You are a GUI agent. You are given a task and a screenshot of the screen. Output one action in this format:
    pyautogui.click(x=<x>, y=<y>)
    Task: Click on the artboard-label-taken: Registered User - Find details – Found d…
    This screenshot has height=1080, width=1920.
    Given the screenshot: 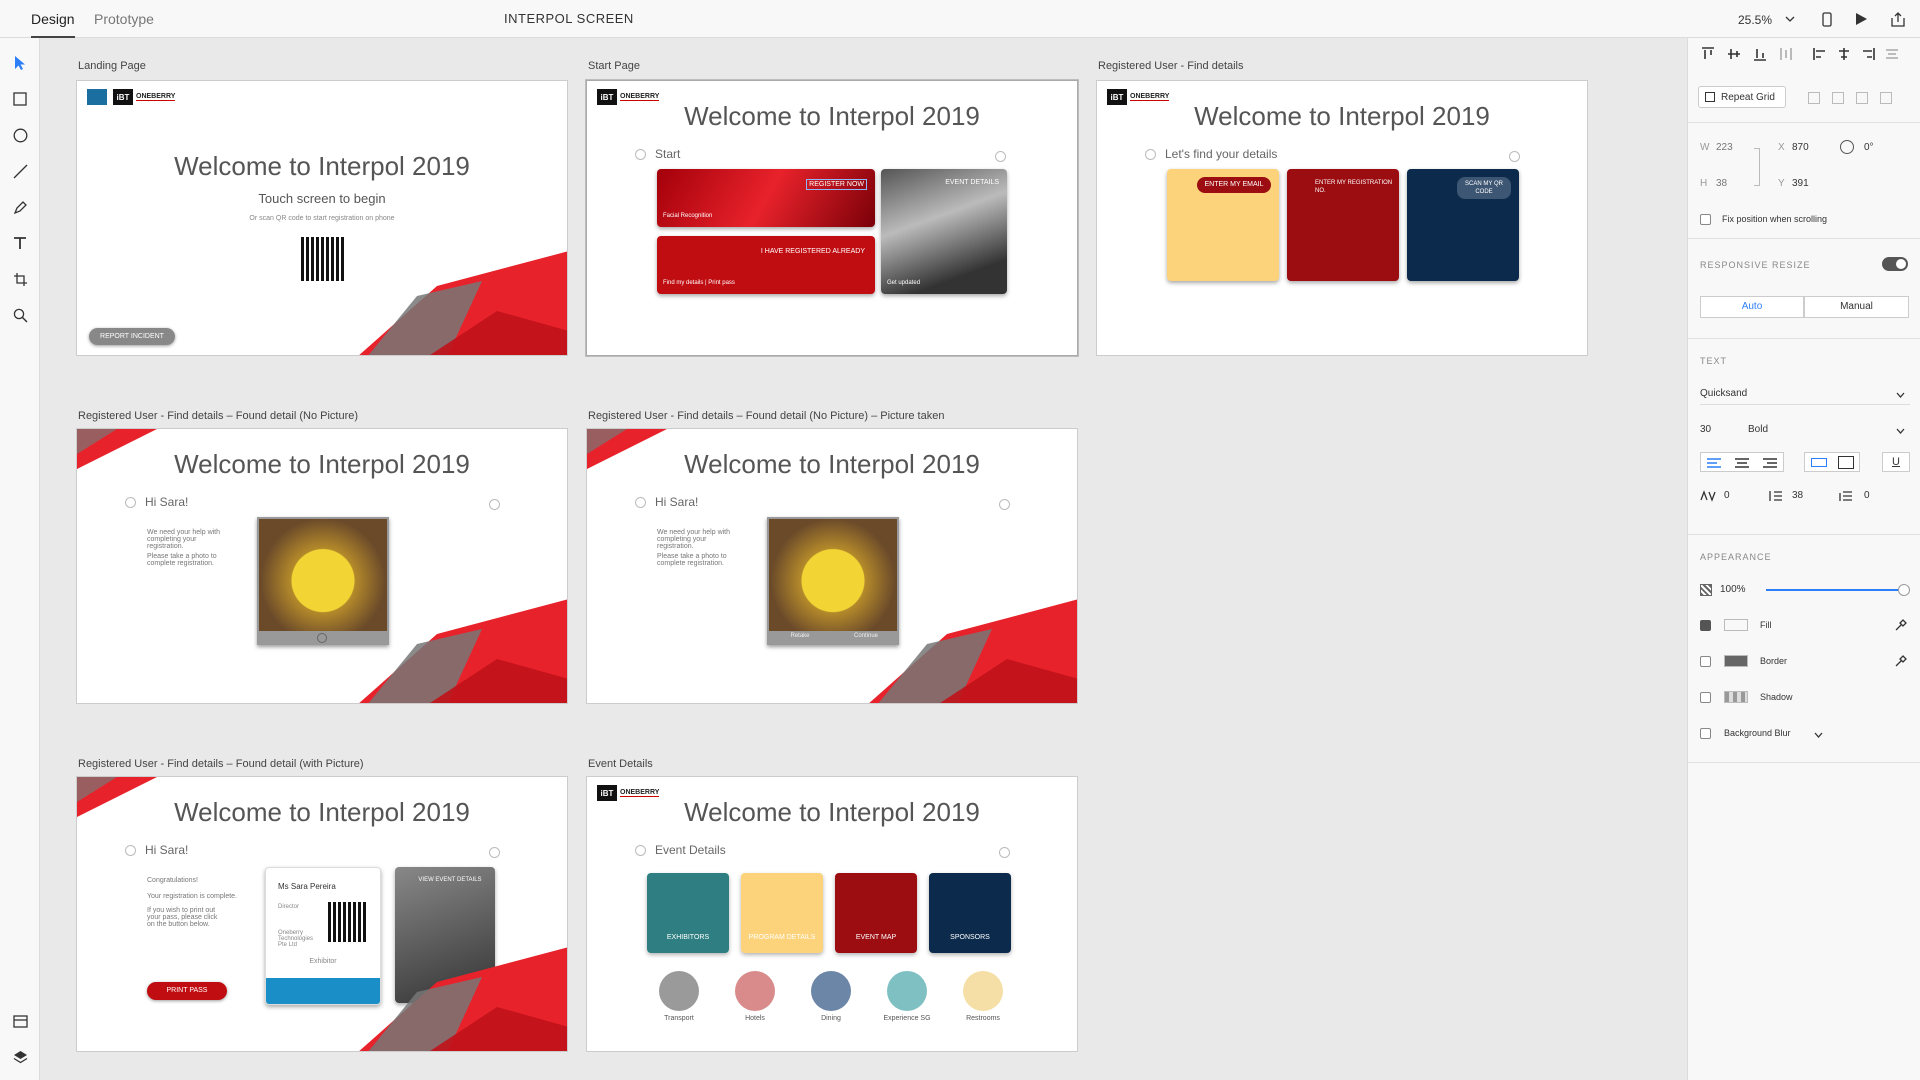 What is the action you would take?
    pyautogui.click(x=766, y=416)
    